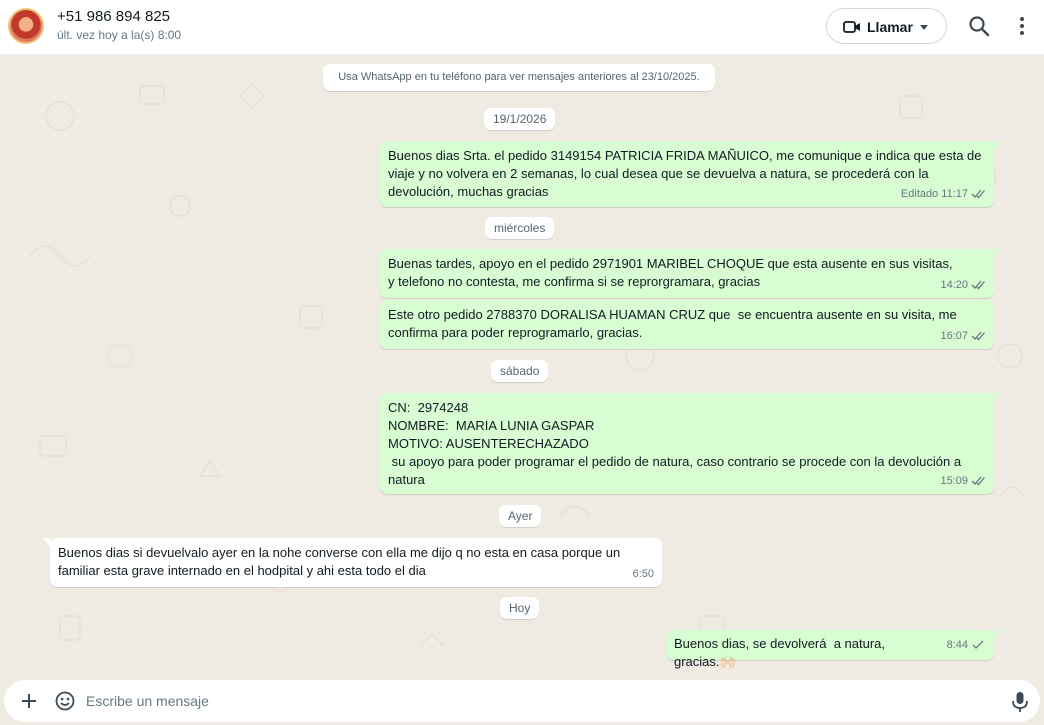  What do you see at coordinates (954, 336) in the screenshot?
I see `message-time: 16:07` at bounding box center [954, 336].